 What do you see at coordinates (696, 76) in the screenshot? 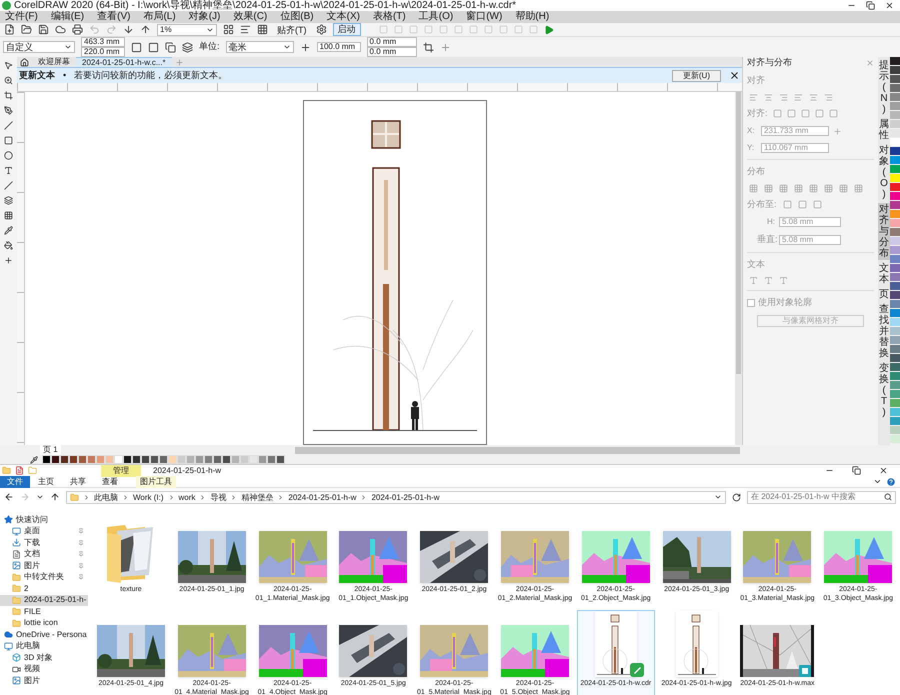
I see `update-button: 更新(U)` at bounding box center [696, 76].